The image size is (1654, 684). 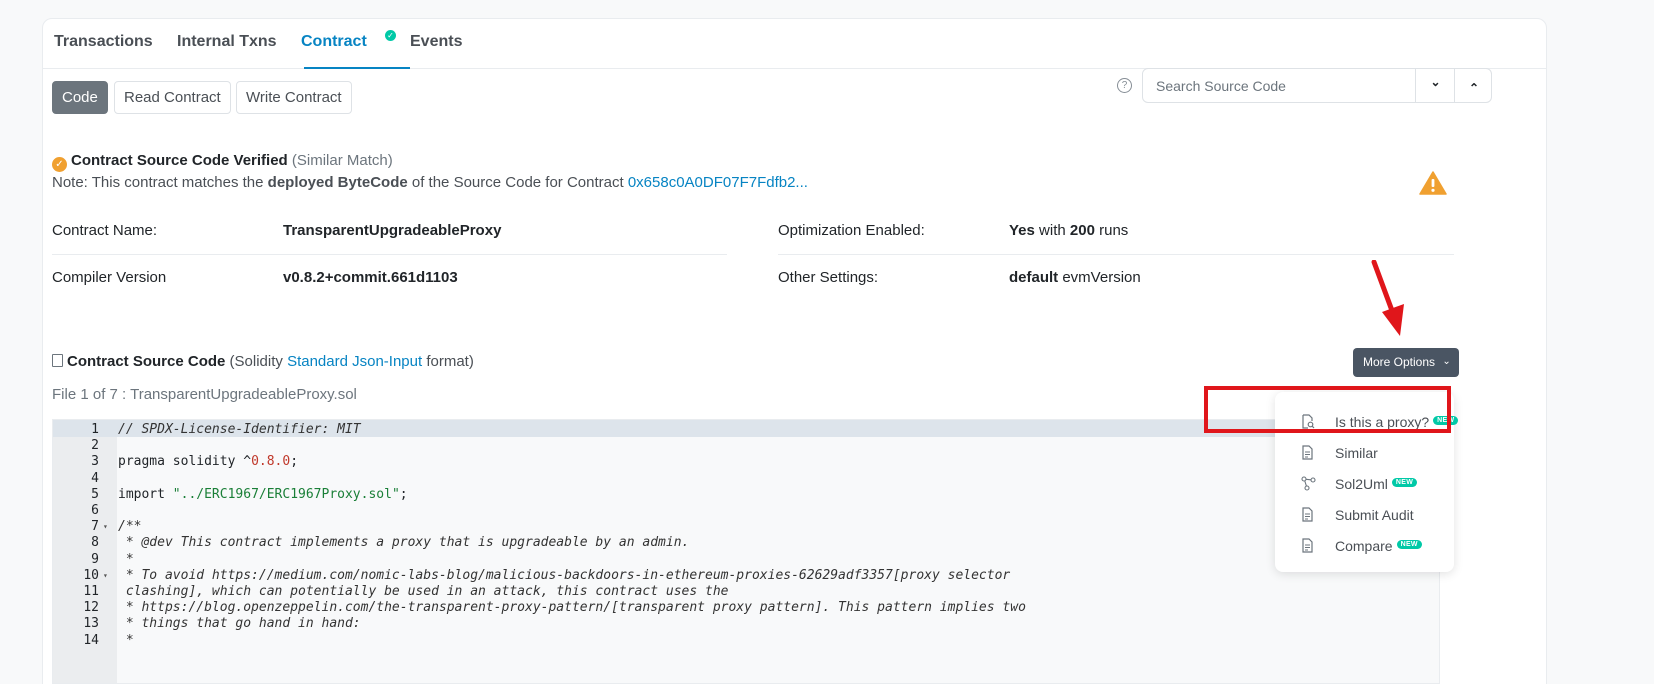 What do you see at coordinates (95, 446) in the screenshot?
I see `line-number: 2` at bounding box center [95, 446].